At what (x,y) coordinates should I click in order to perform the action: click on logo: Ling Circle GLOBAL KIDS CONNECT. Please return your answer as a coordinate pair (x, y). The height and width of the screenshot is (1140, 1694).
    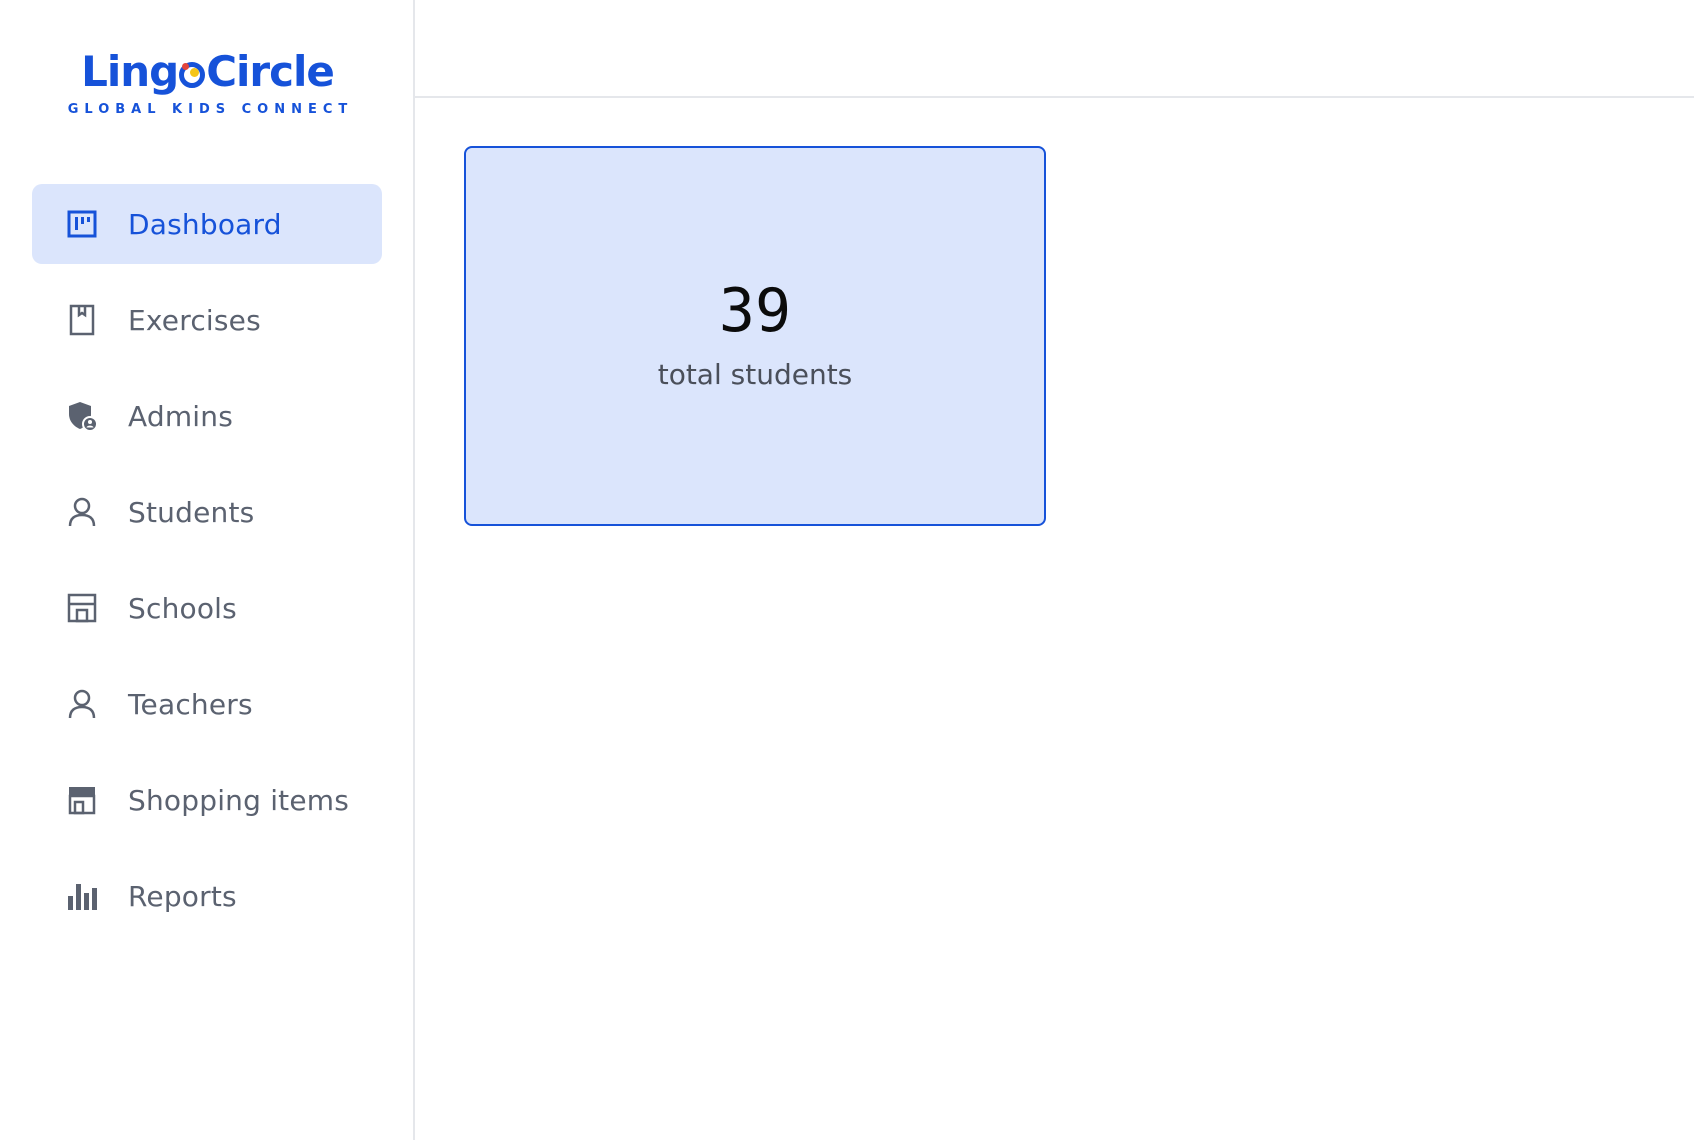
    Looking at the image, I should click on (207, 83).